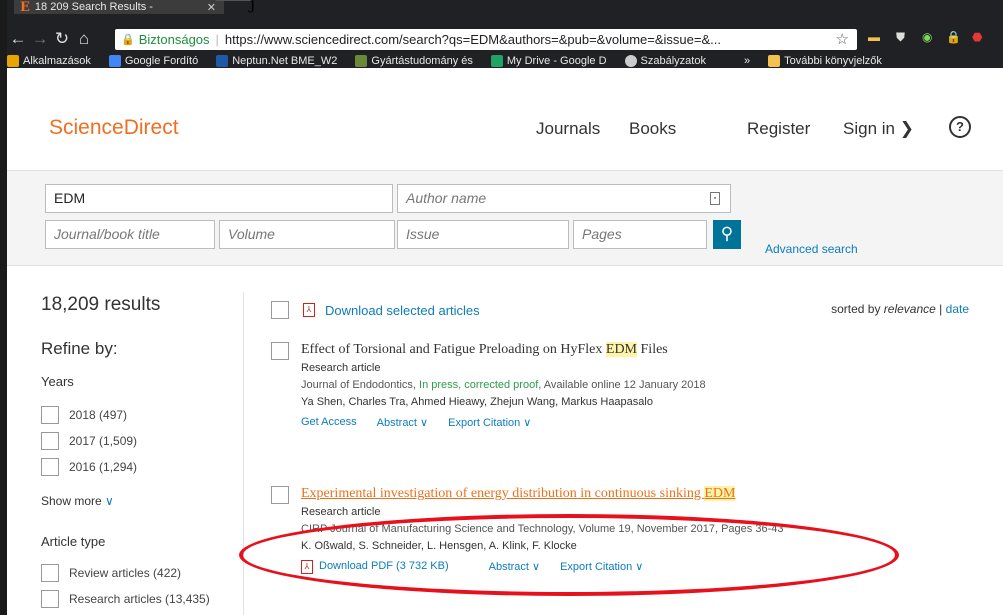 Image resolution: width=1003 pixels, height=615 pixels. What do you see at coordinates (219, 198) in the screenshot?
I see `keywords-input: EDM` at bounding box center [219, 198].